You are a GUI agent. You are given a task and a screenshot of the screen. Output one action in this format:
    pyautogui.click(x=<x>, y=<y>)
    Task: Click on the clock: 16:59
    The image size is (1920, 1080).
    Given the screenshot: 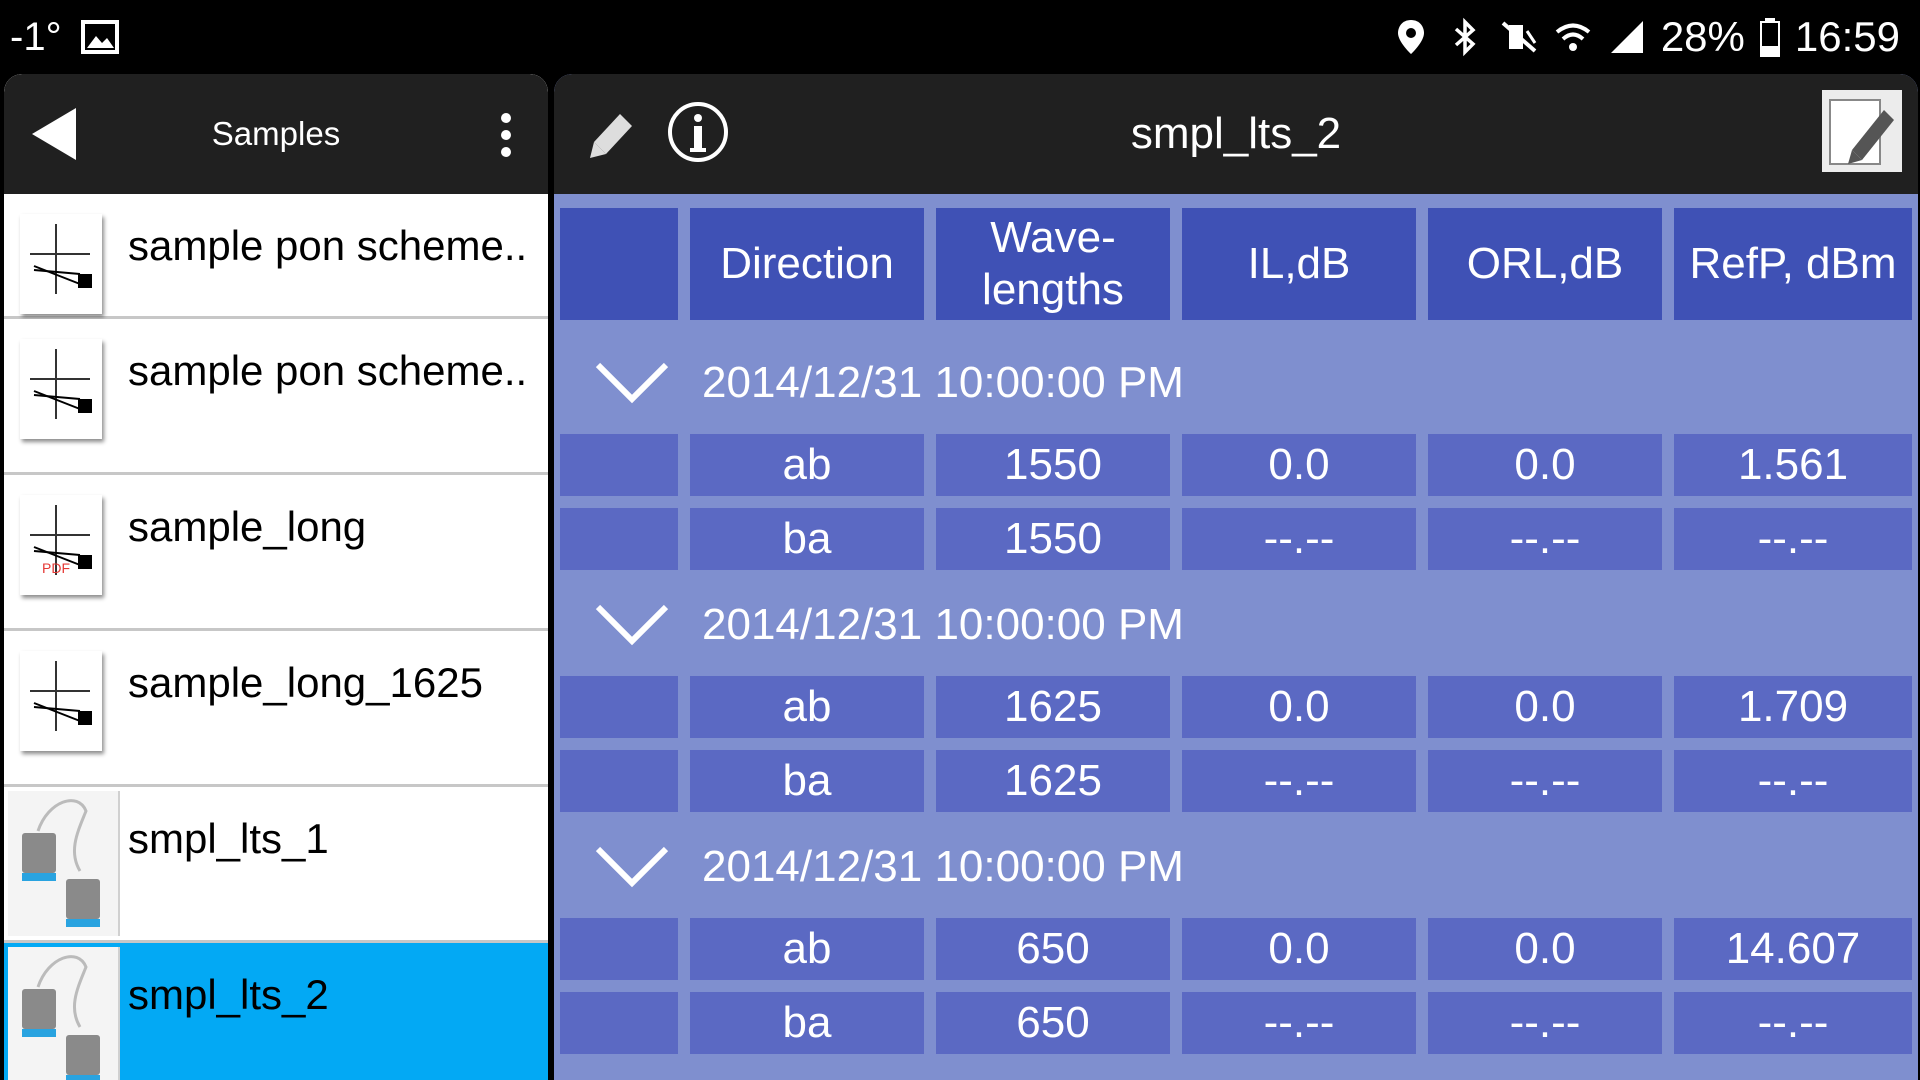 What is the action you would take?
    pyautogui.click(x=1847, y=36)
    